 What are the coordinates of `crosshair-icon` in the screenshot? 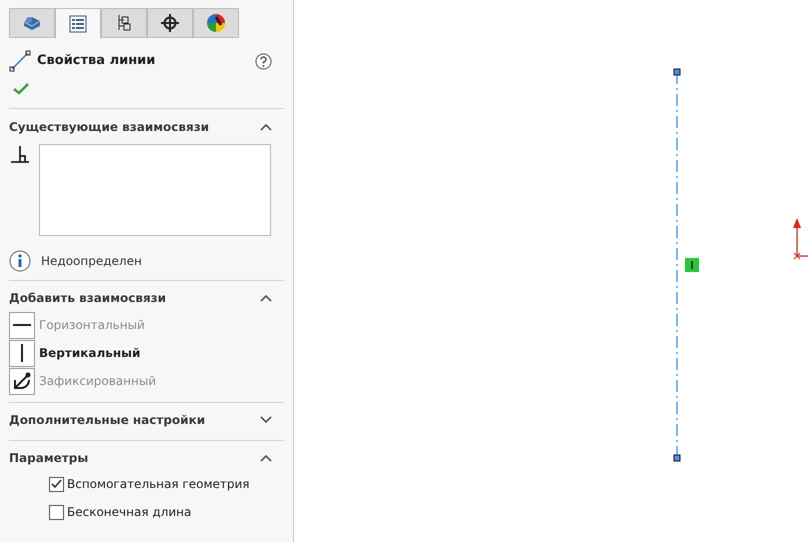 It's located at (170, 23).